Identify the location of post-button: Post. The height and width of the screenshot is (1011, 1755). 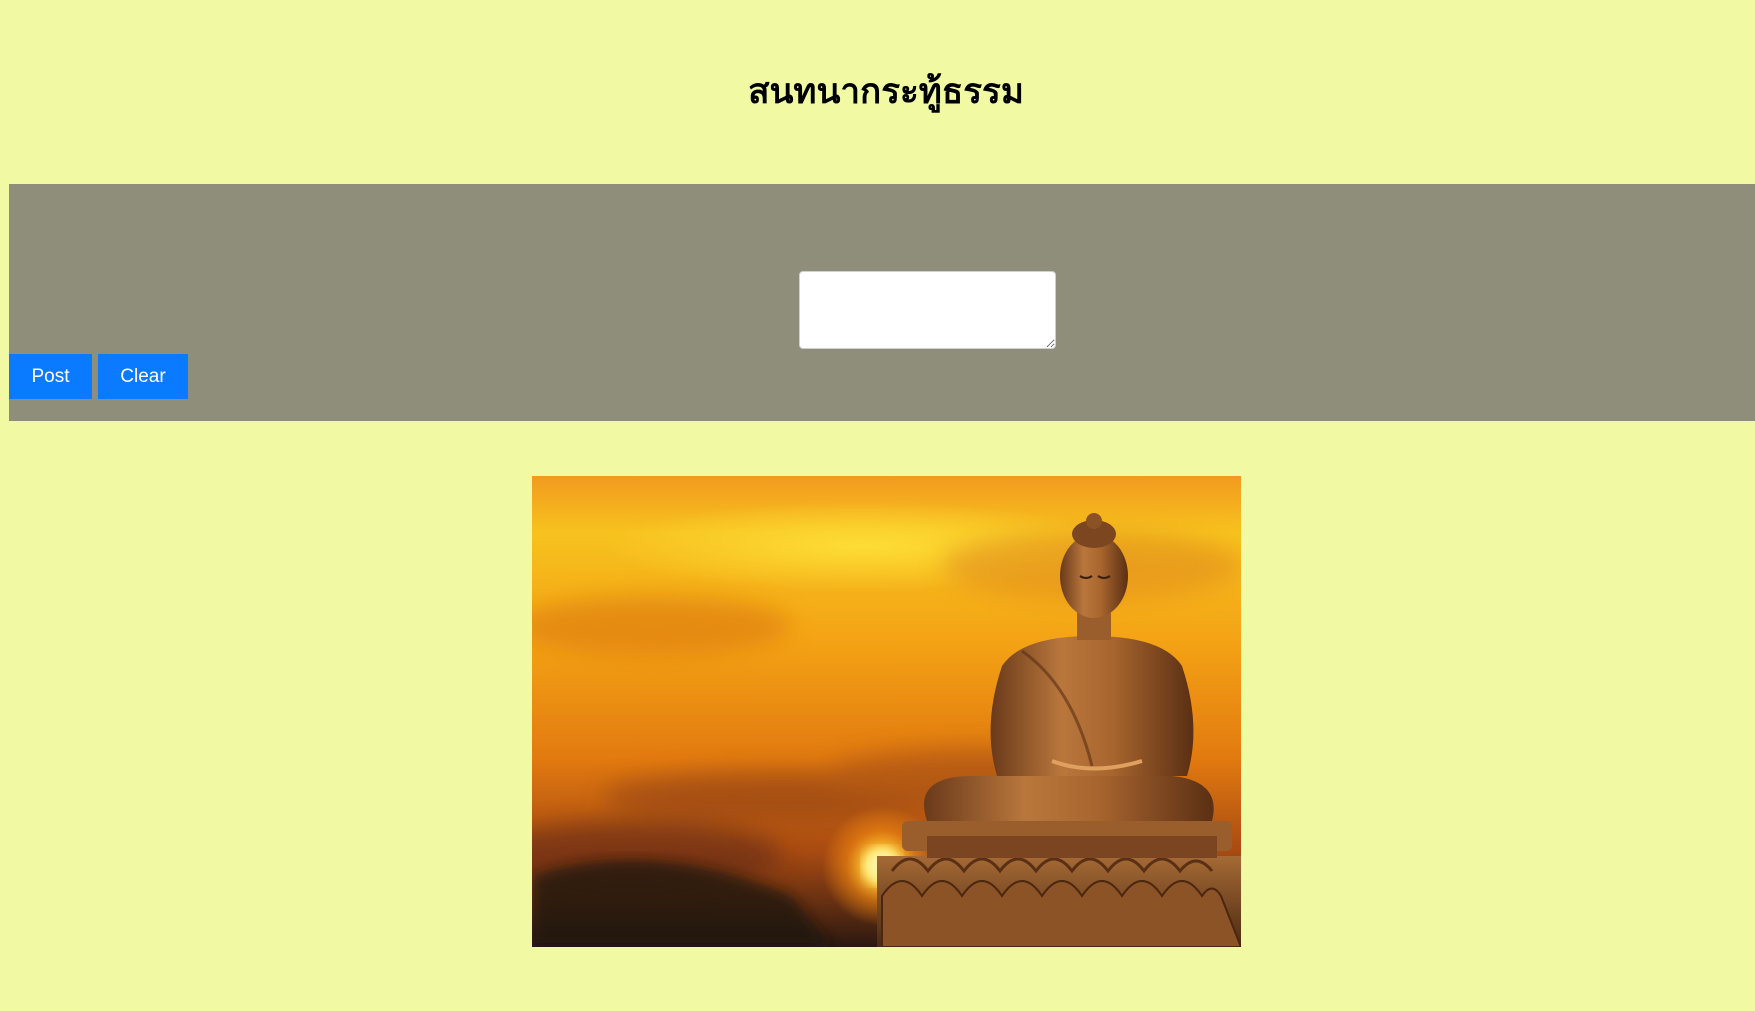
(50, 376).